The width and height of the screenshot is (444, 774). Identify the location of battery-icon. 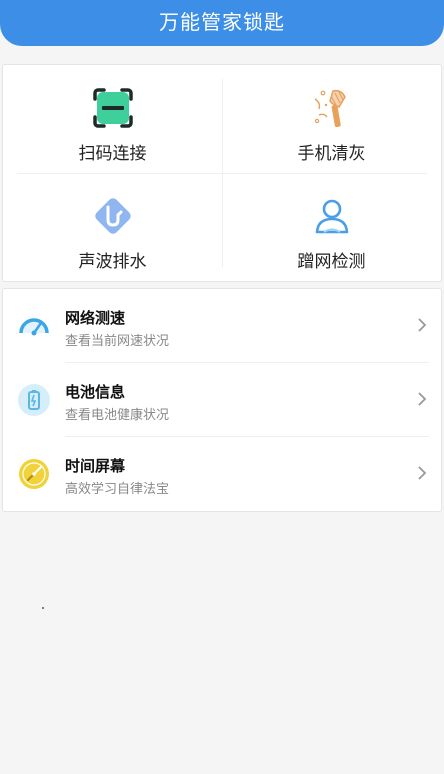
(34, 400).